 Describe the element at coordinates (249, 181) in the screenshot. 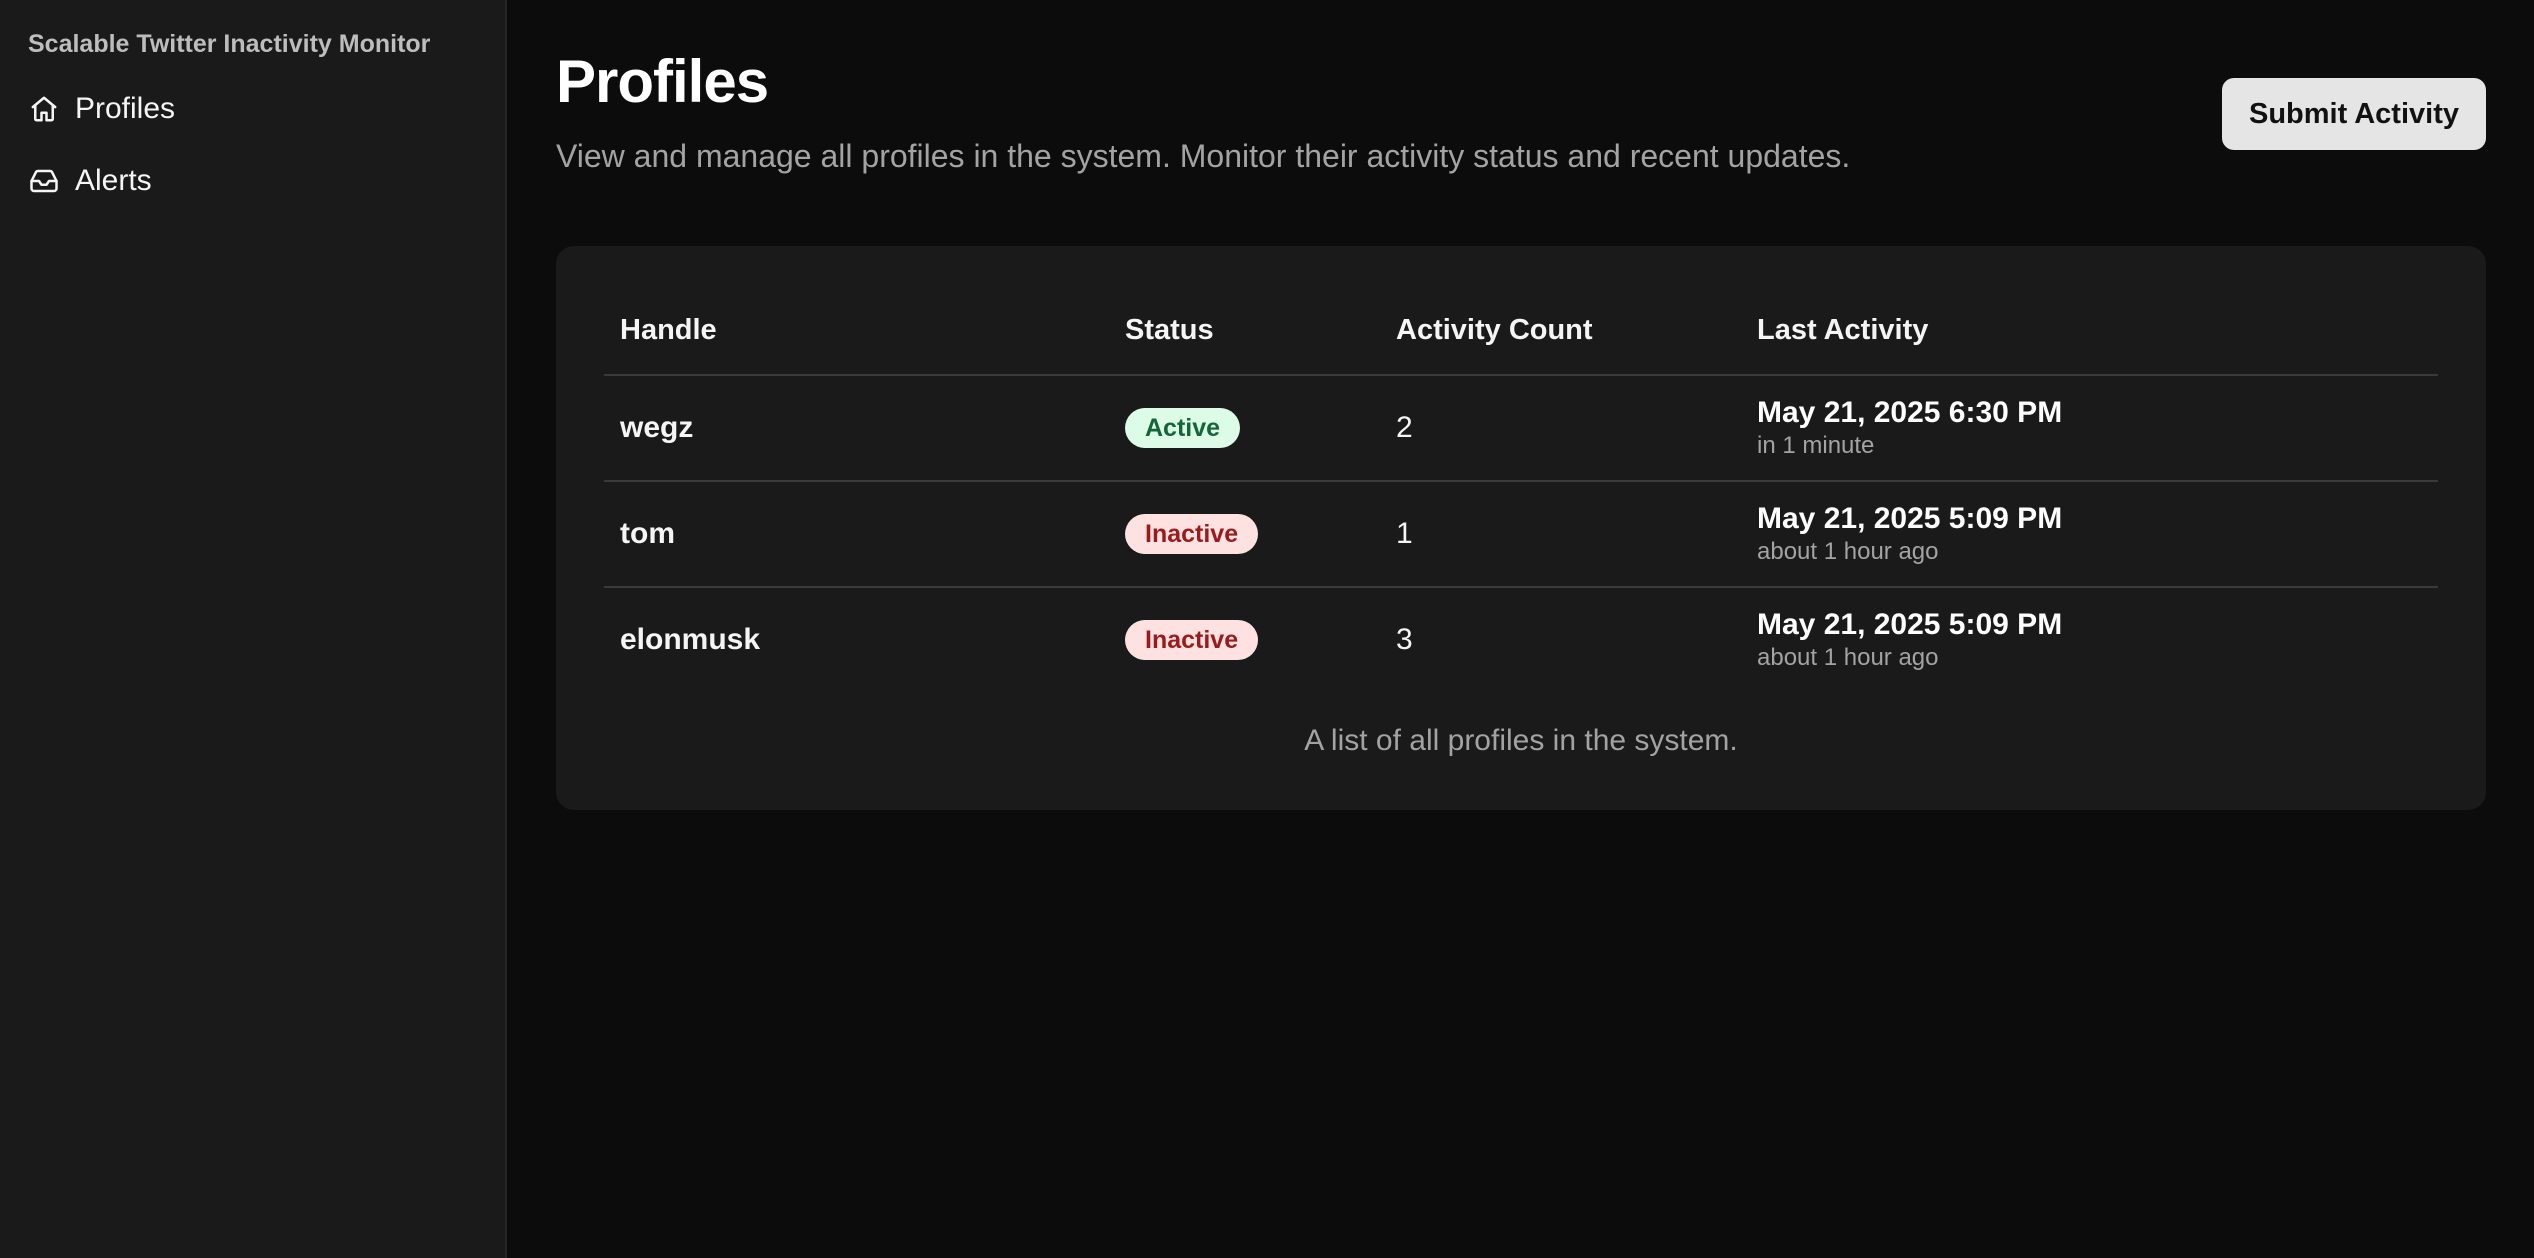

I see `sidebar-item-alerts: Alerts` at that location.